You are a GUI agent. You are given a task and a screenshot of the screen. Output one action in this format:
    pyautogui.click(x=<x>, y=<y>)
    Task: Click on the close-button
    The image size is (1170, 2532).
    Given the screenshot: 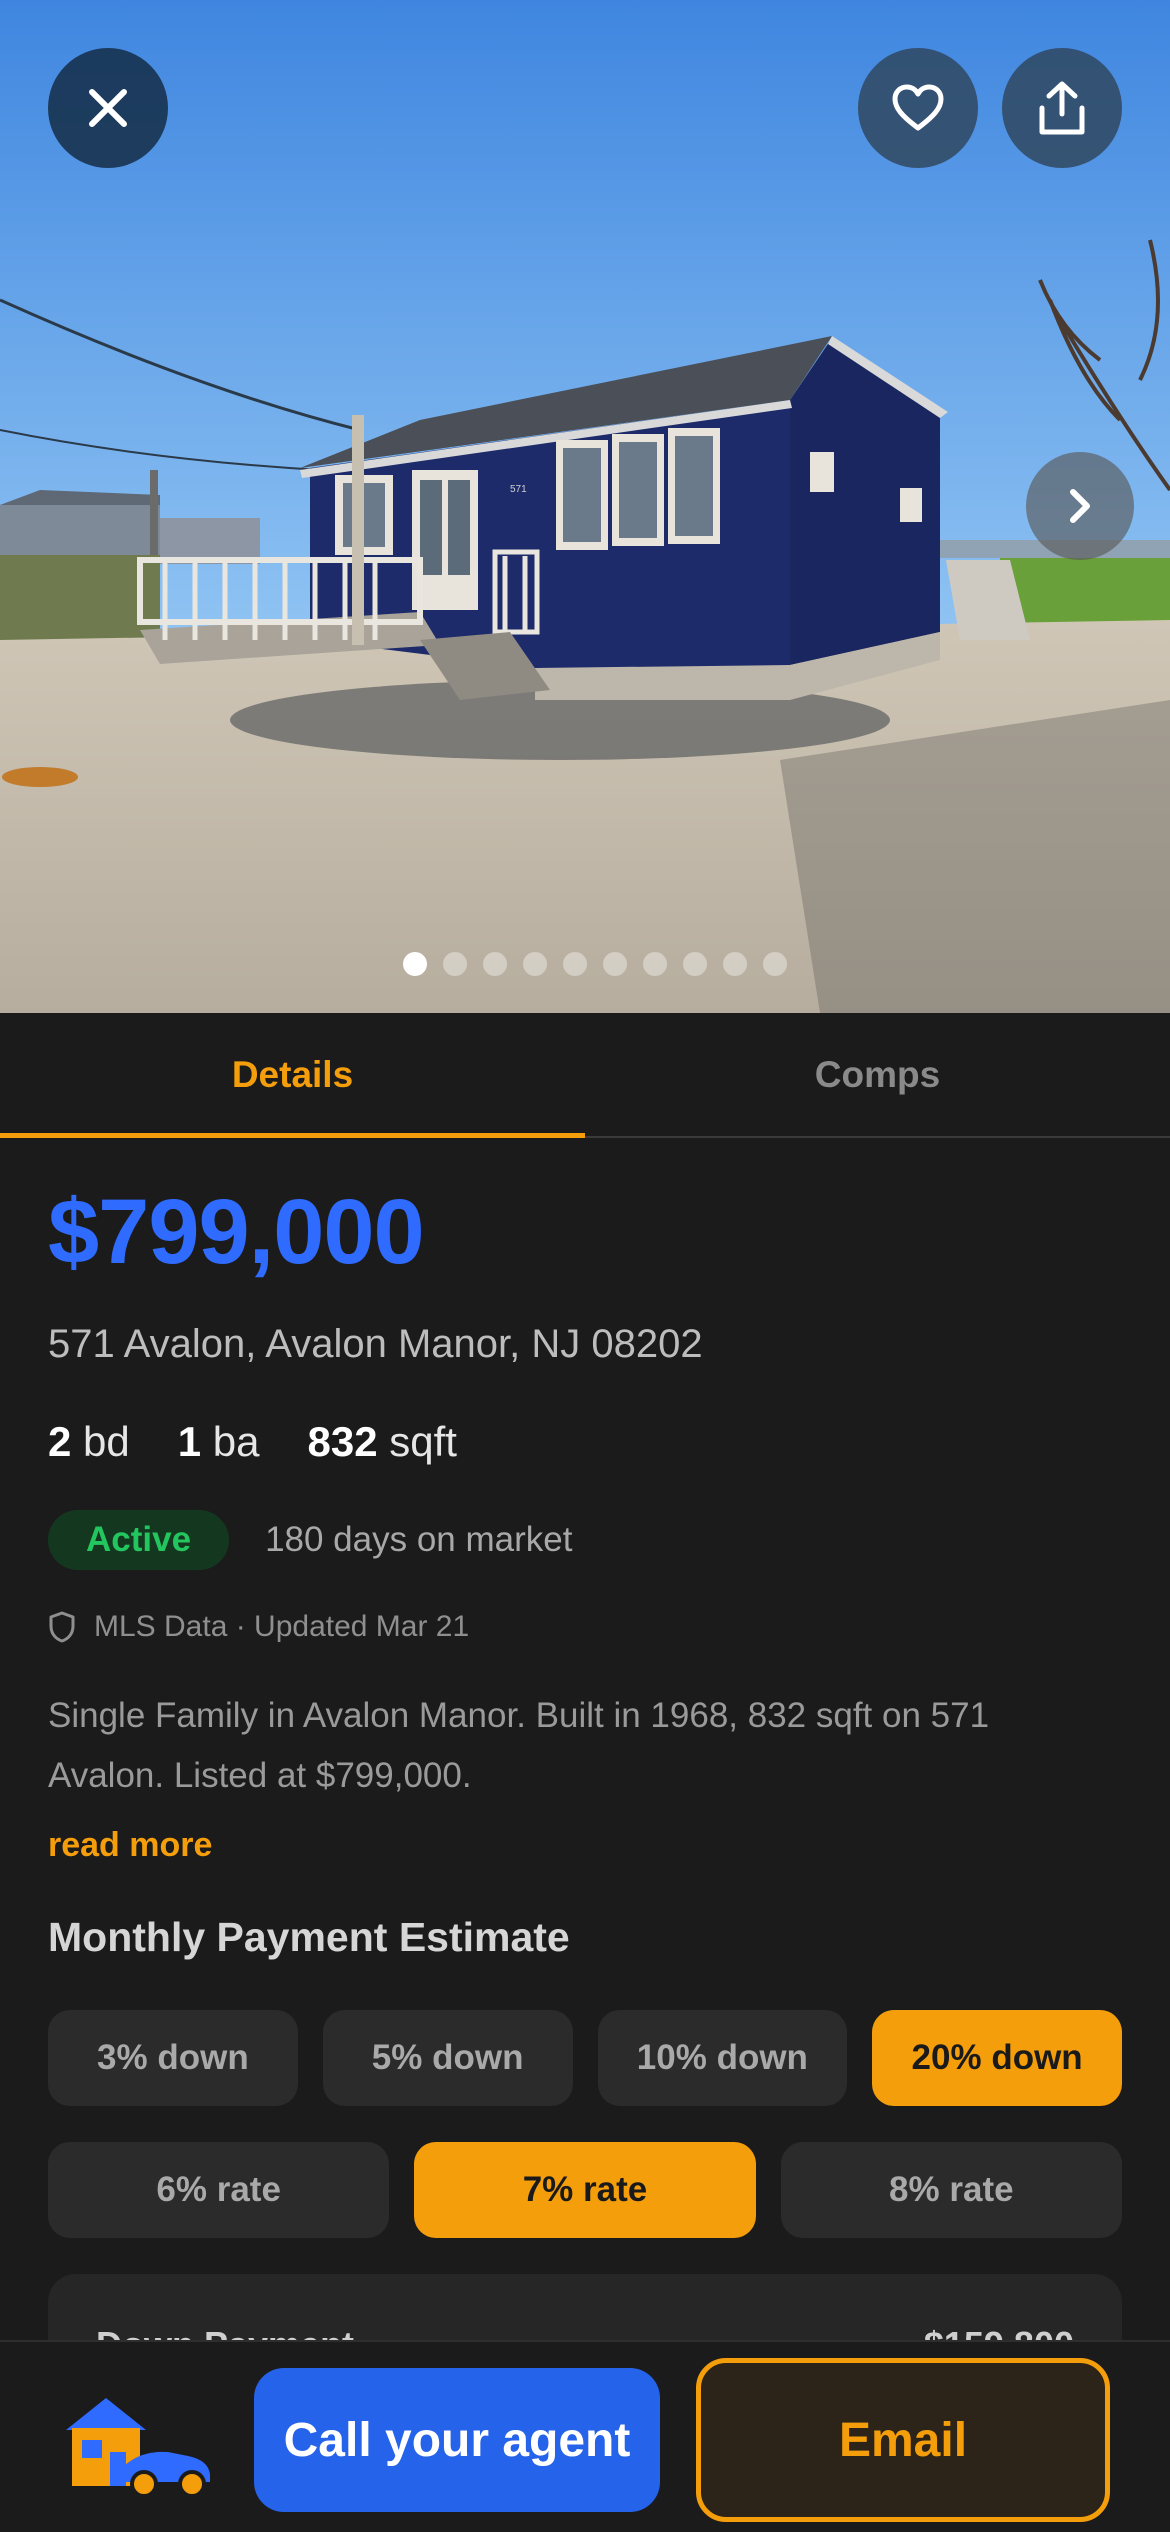 What is the action you would take?
    pyautogui.click(x=108, y=108)
    